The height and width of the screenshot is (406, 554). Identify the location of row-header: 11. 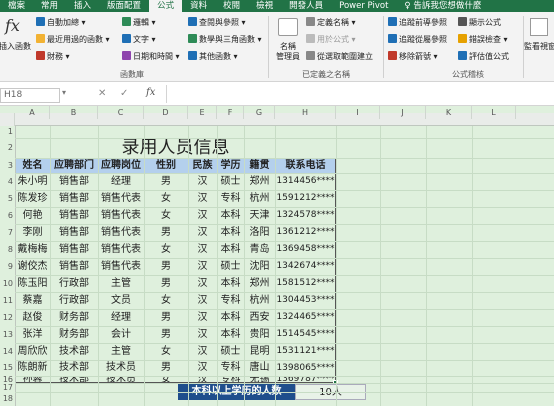
(7, 300).